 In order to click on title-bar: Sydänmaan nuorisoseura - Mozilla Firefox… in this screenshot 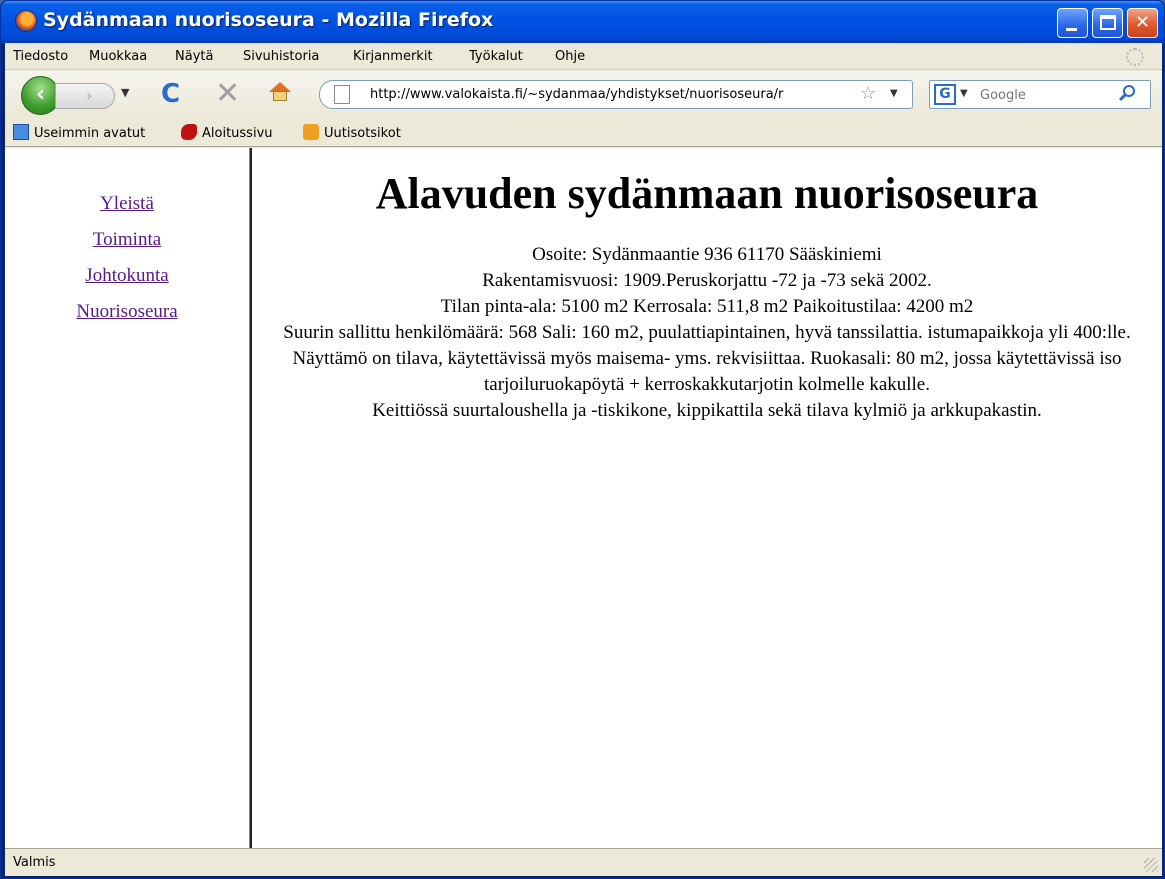, I will do `click(582, 22)`.